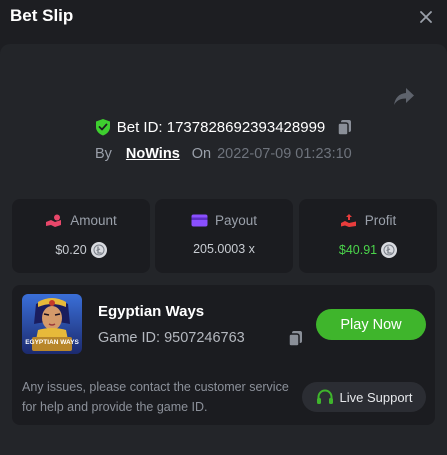 Image resolution: width=447 pixels, height=455 pixels. What do you see at coordinates (368, 236) in the screenshot?
I see `profit-card: Profit $40.91` at bounding box center [368, 236].